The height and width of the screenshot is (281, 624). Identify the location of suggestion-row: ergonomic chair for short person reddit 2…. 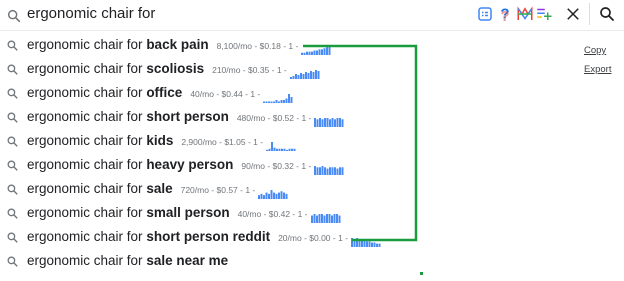
(220, 237).